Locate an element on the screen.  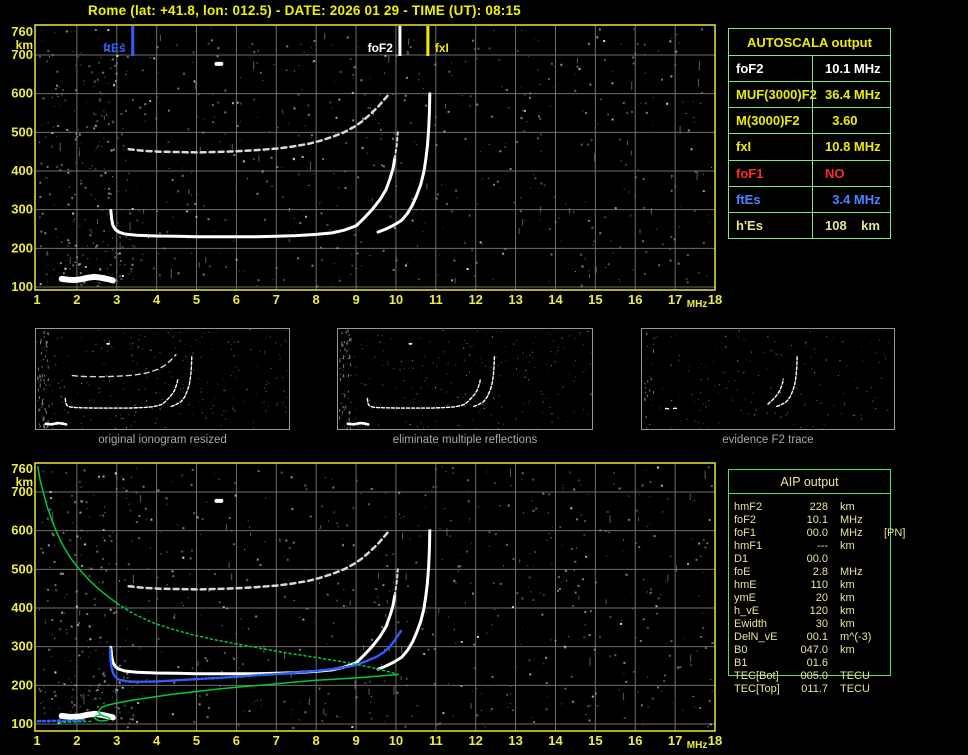
aip-table-header: AIP output is located at coordinates (809, 482).